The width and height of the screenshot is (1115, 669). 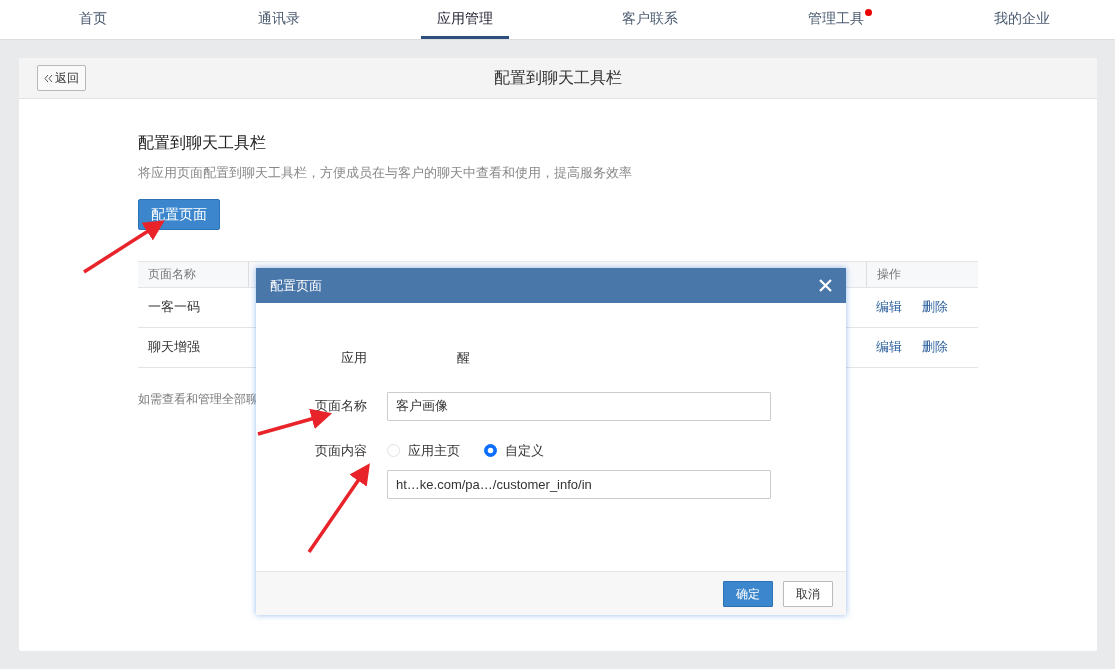 What do you see at coordinates (48, 78) in the screenshot?
I see `double-chevron-icon` at bounding box center [48, 78].